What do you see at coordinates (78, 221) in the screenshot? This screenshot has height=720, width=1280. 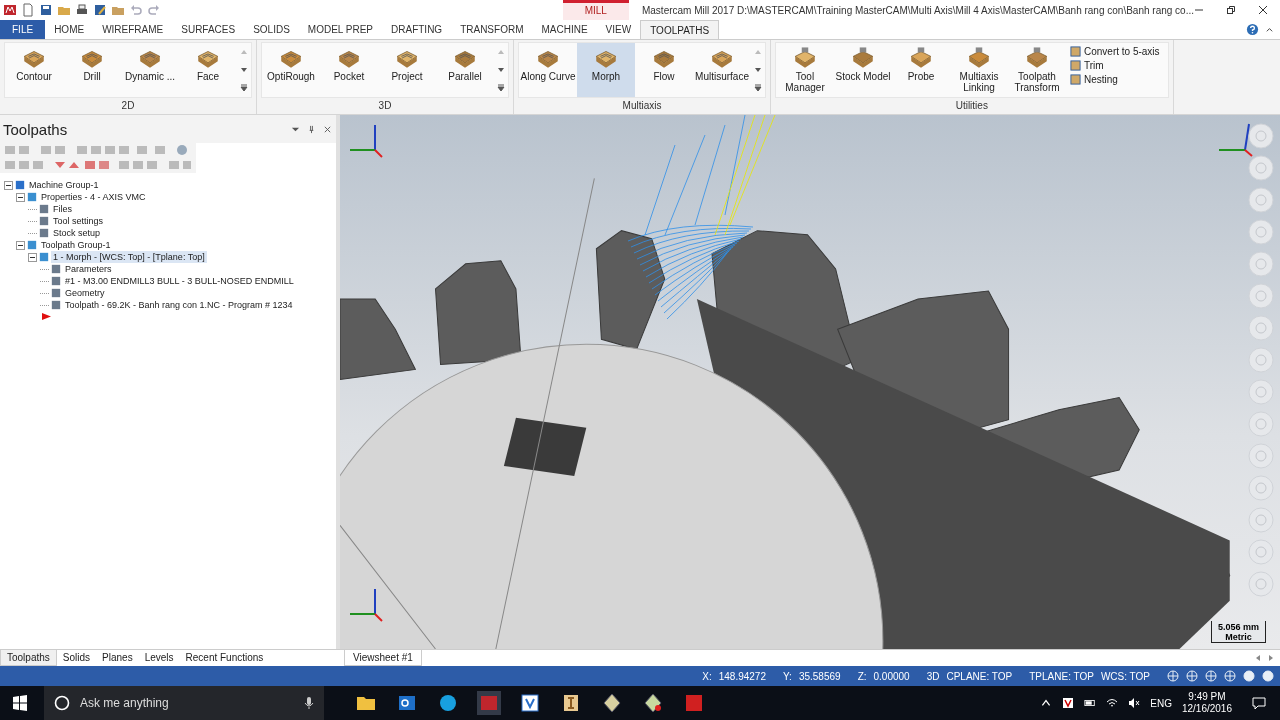 I see `tree-item: Tool settings` at bounding box center [78, 221].